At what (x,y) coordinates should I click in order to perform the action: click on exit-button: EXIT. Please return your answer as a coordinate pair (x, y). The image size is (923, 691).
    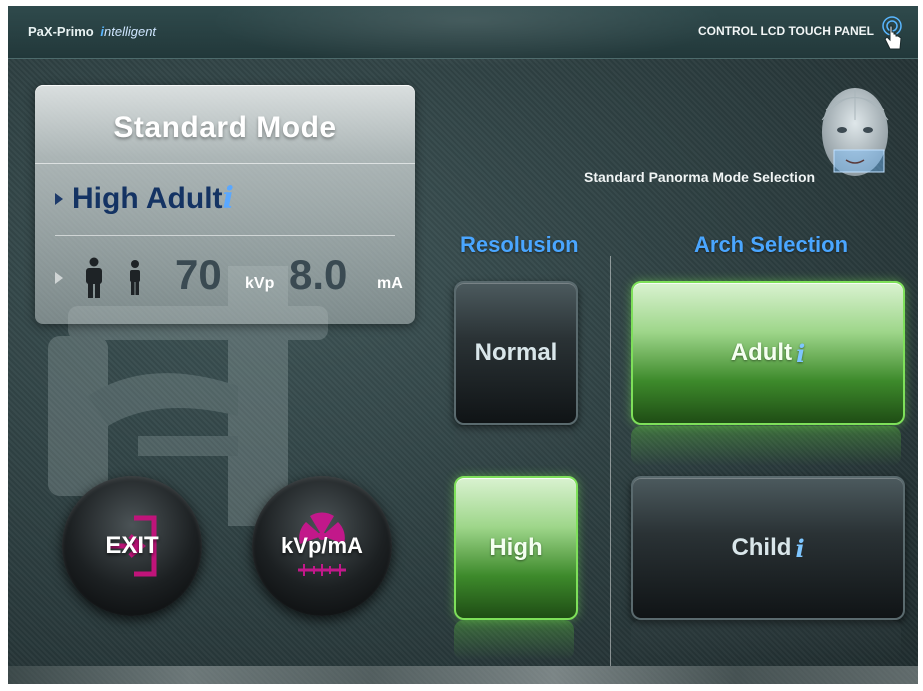
    Looking at the image, I should click on (132, 546).